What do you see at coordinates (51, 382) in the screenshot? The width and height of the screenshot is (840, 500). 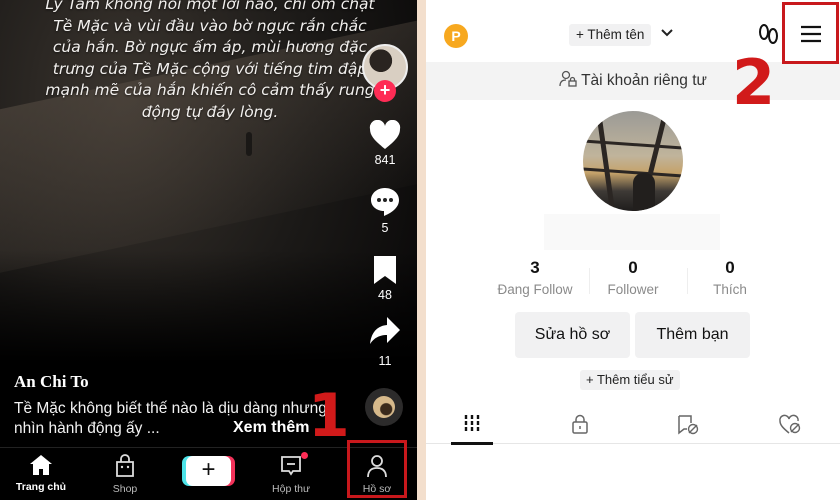 I see `video-author: An Chi To` at bounding box center [51, 382].